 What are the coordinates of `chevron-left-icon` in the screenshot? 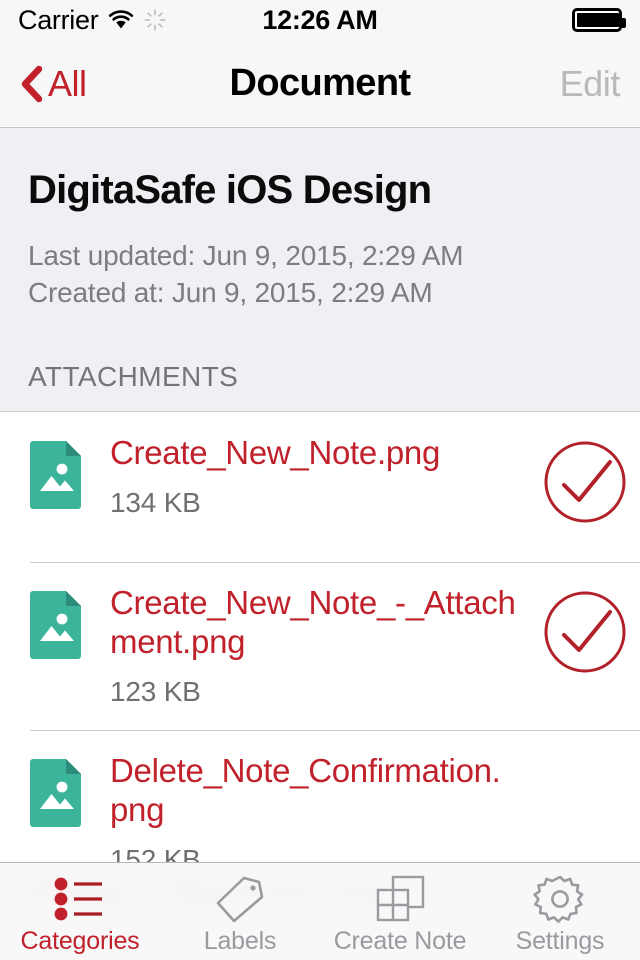 It's located at (31, 84).